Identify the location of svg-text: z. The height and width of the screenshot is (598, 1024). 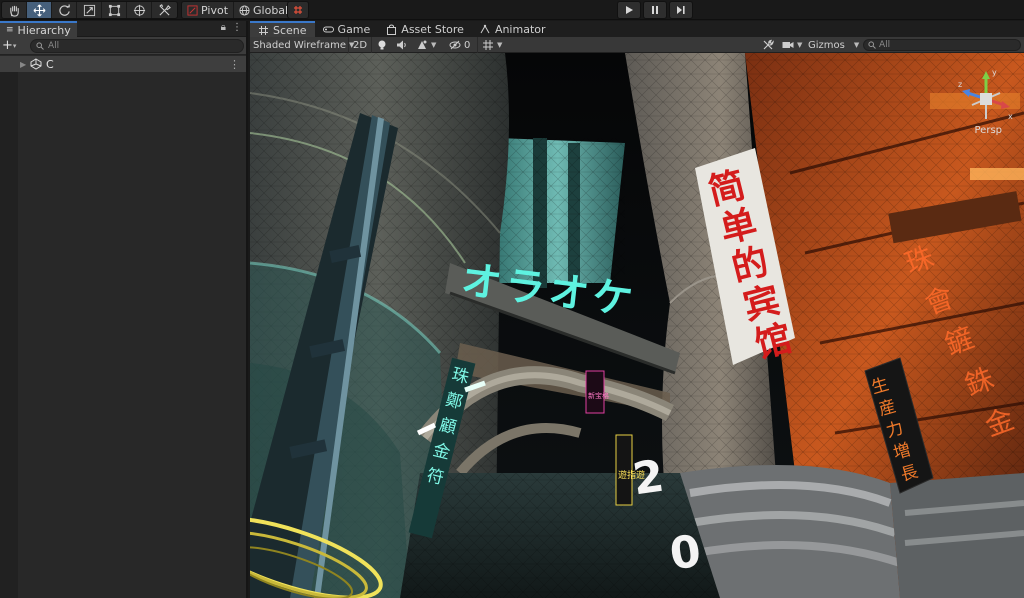
(960, 84).